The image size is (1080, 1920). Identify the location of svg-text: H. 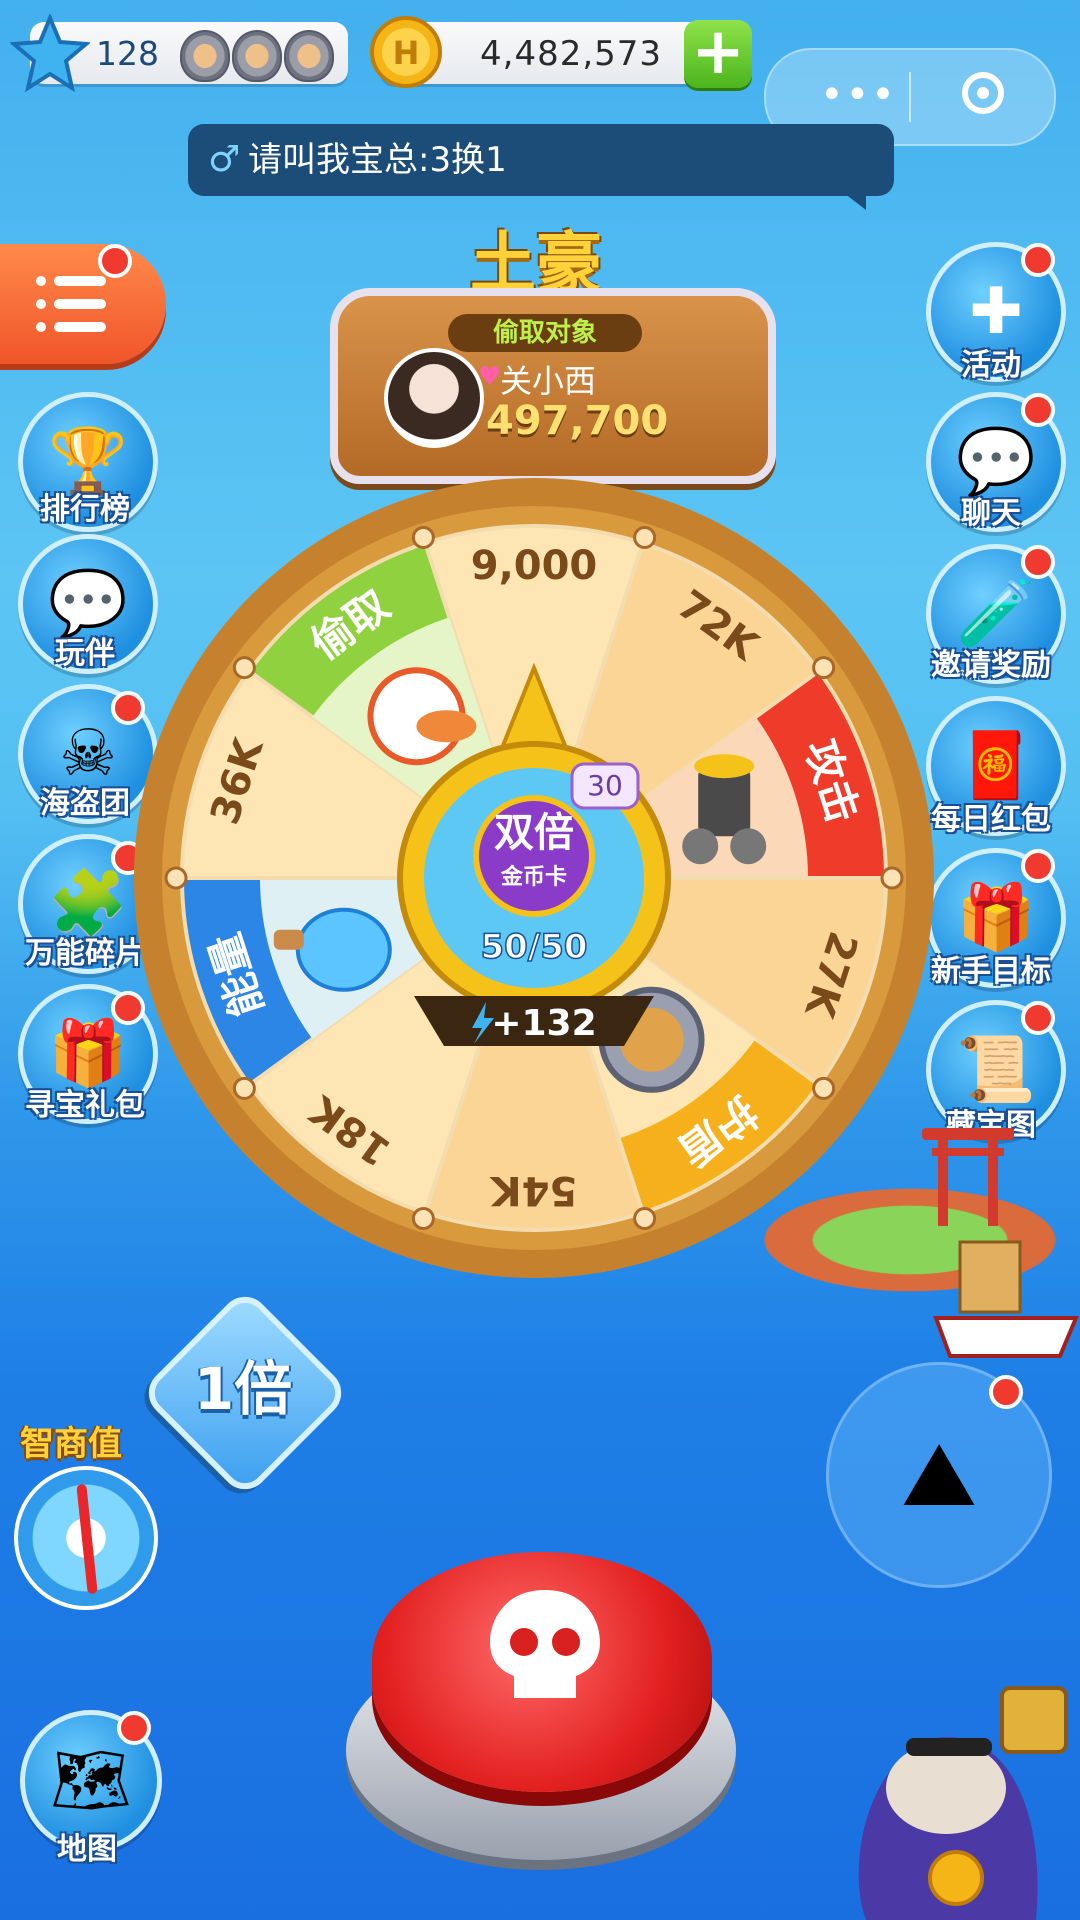
(406, 53).